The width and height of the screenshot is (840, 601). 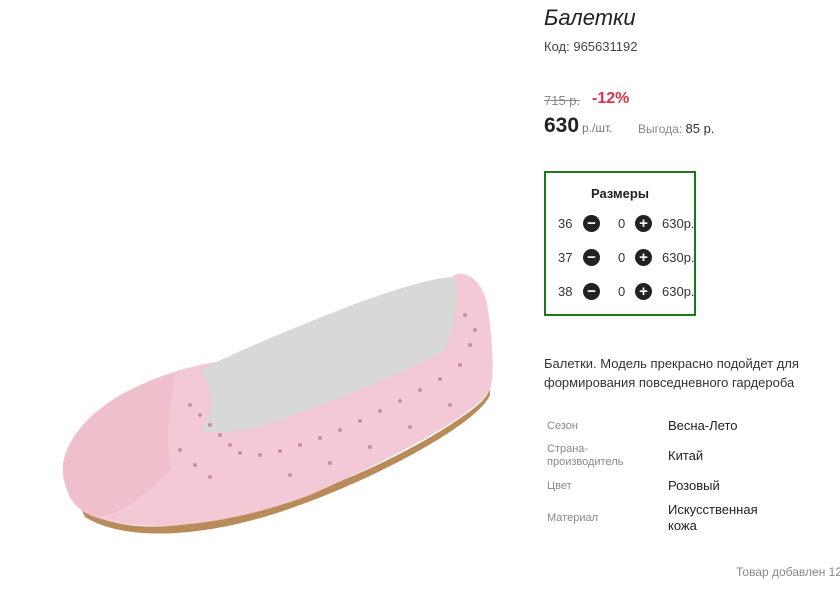 I want to click on current-price: 630 р./шт., so click(x=578, y=126).